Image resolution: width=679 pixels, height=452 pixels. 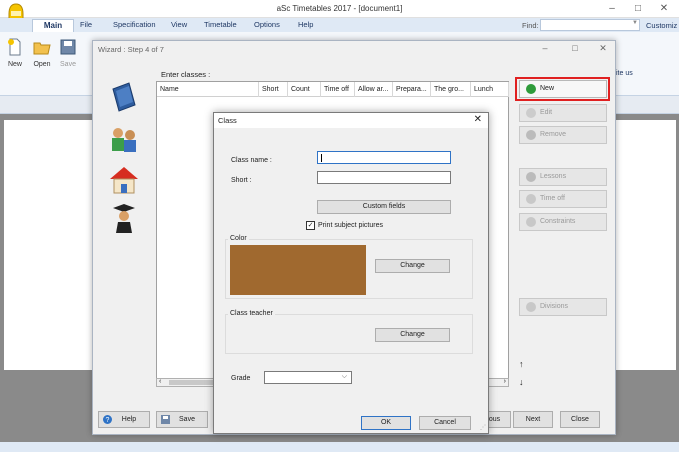 What do you see at coordinates (558, 221) in the screenshot?
I see `constraints-label: Constraints` at bounding box center [558, 221].